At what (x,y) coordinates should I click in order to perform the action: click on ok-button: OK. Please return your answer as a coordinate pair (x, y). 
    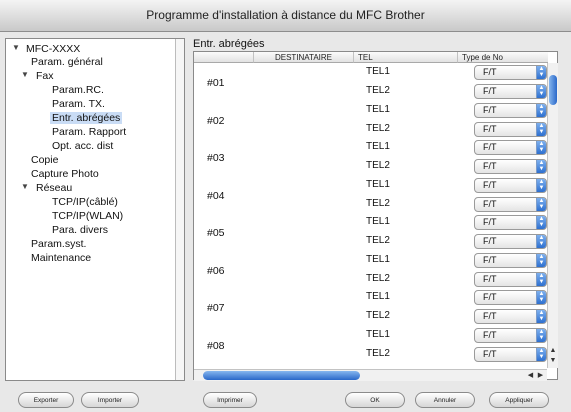
    Looking at the image, I should click on (375, 400).